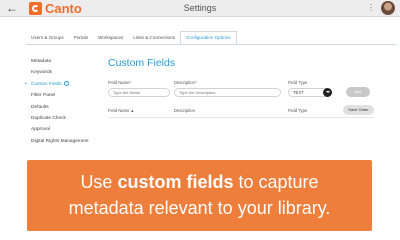 Image resolution: width=400 pixels, height=240 pixels. What do you see at coordinates (68, 118) in the screenshot?
I see `sidebar-item-duplicate-check: Duplicate Check` at bounding box center [68, 118].